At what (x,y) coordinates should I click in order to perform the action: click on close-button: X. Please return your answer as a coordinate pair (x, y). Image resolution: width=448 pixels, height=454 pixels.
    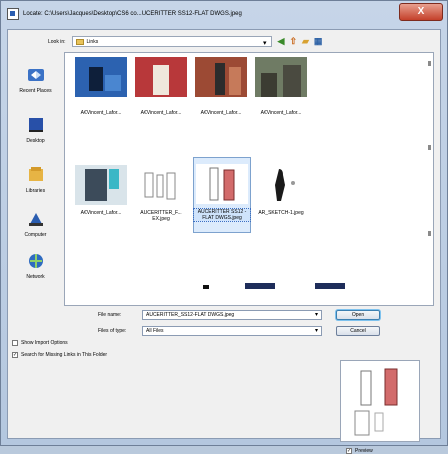
    Looking at the image, I should click on (421, 12).